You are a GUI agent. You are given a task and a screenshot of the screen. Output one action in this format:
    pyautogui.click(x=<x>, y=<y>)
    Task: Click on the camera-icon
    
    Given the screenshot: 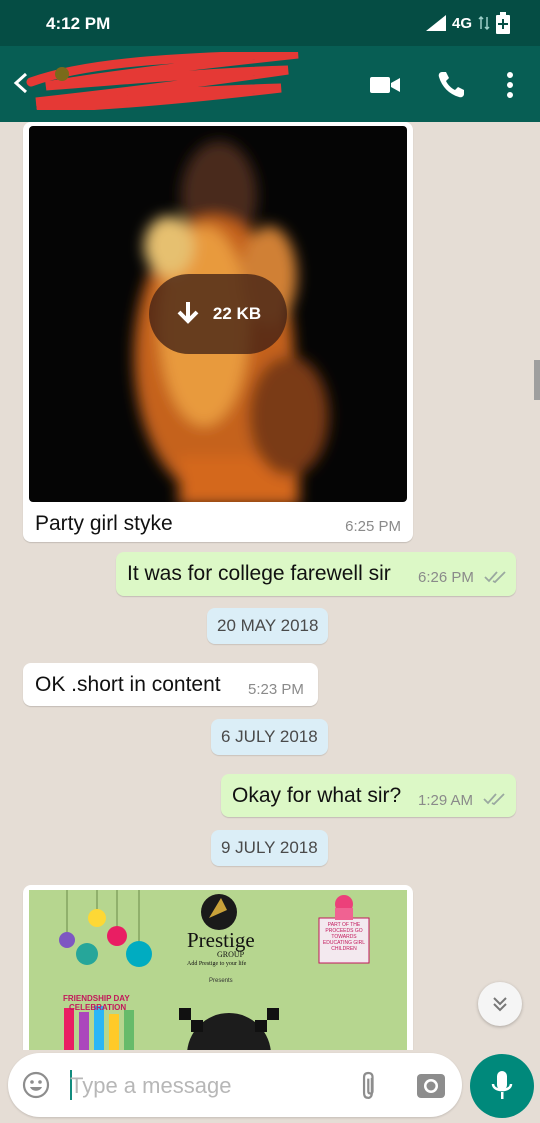 What is the action you would take?
    pyautogui.click(x=431, y=1085)
    